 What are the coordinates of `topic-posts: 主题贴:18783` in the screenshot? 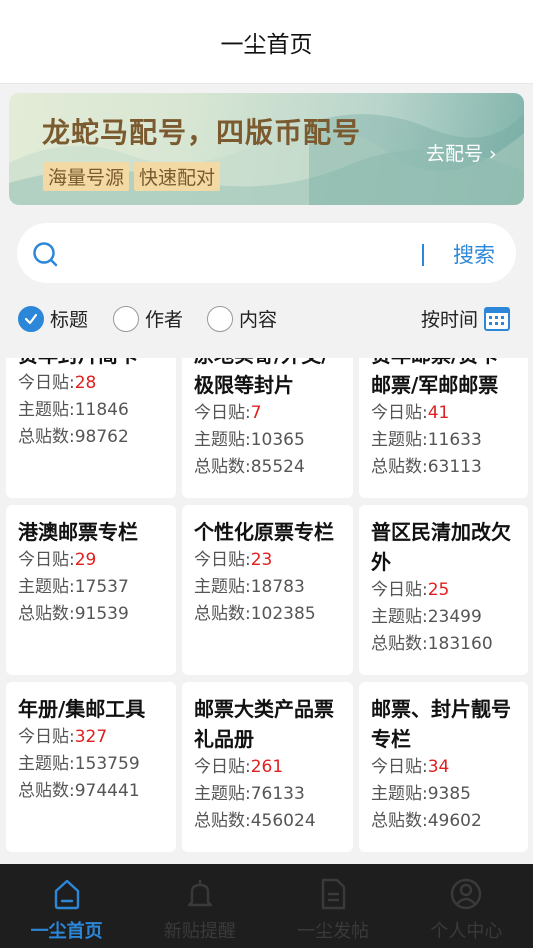 It's located at (249, 587).